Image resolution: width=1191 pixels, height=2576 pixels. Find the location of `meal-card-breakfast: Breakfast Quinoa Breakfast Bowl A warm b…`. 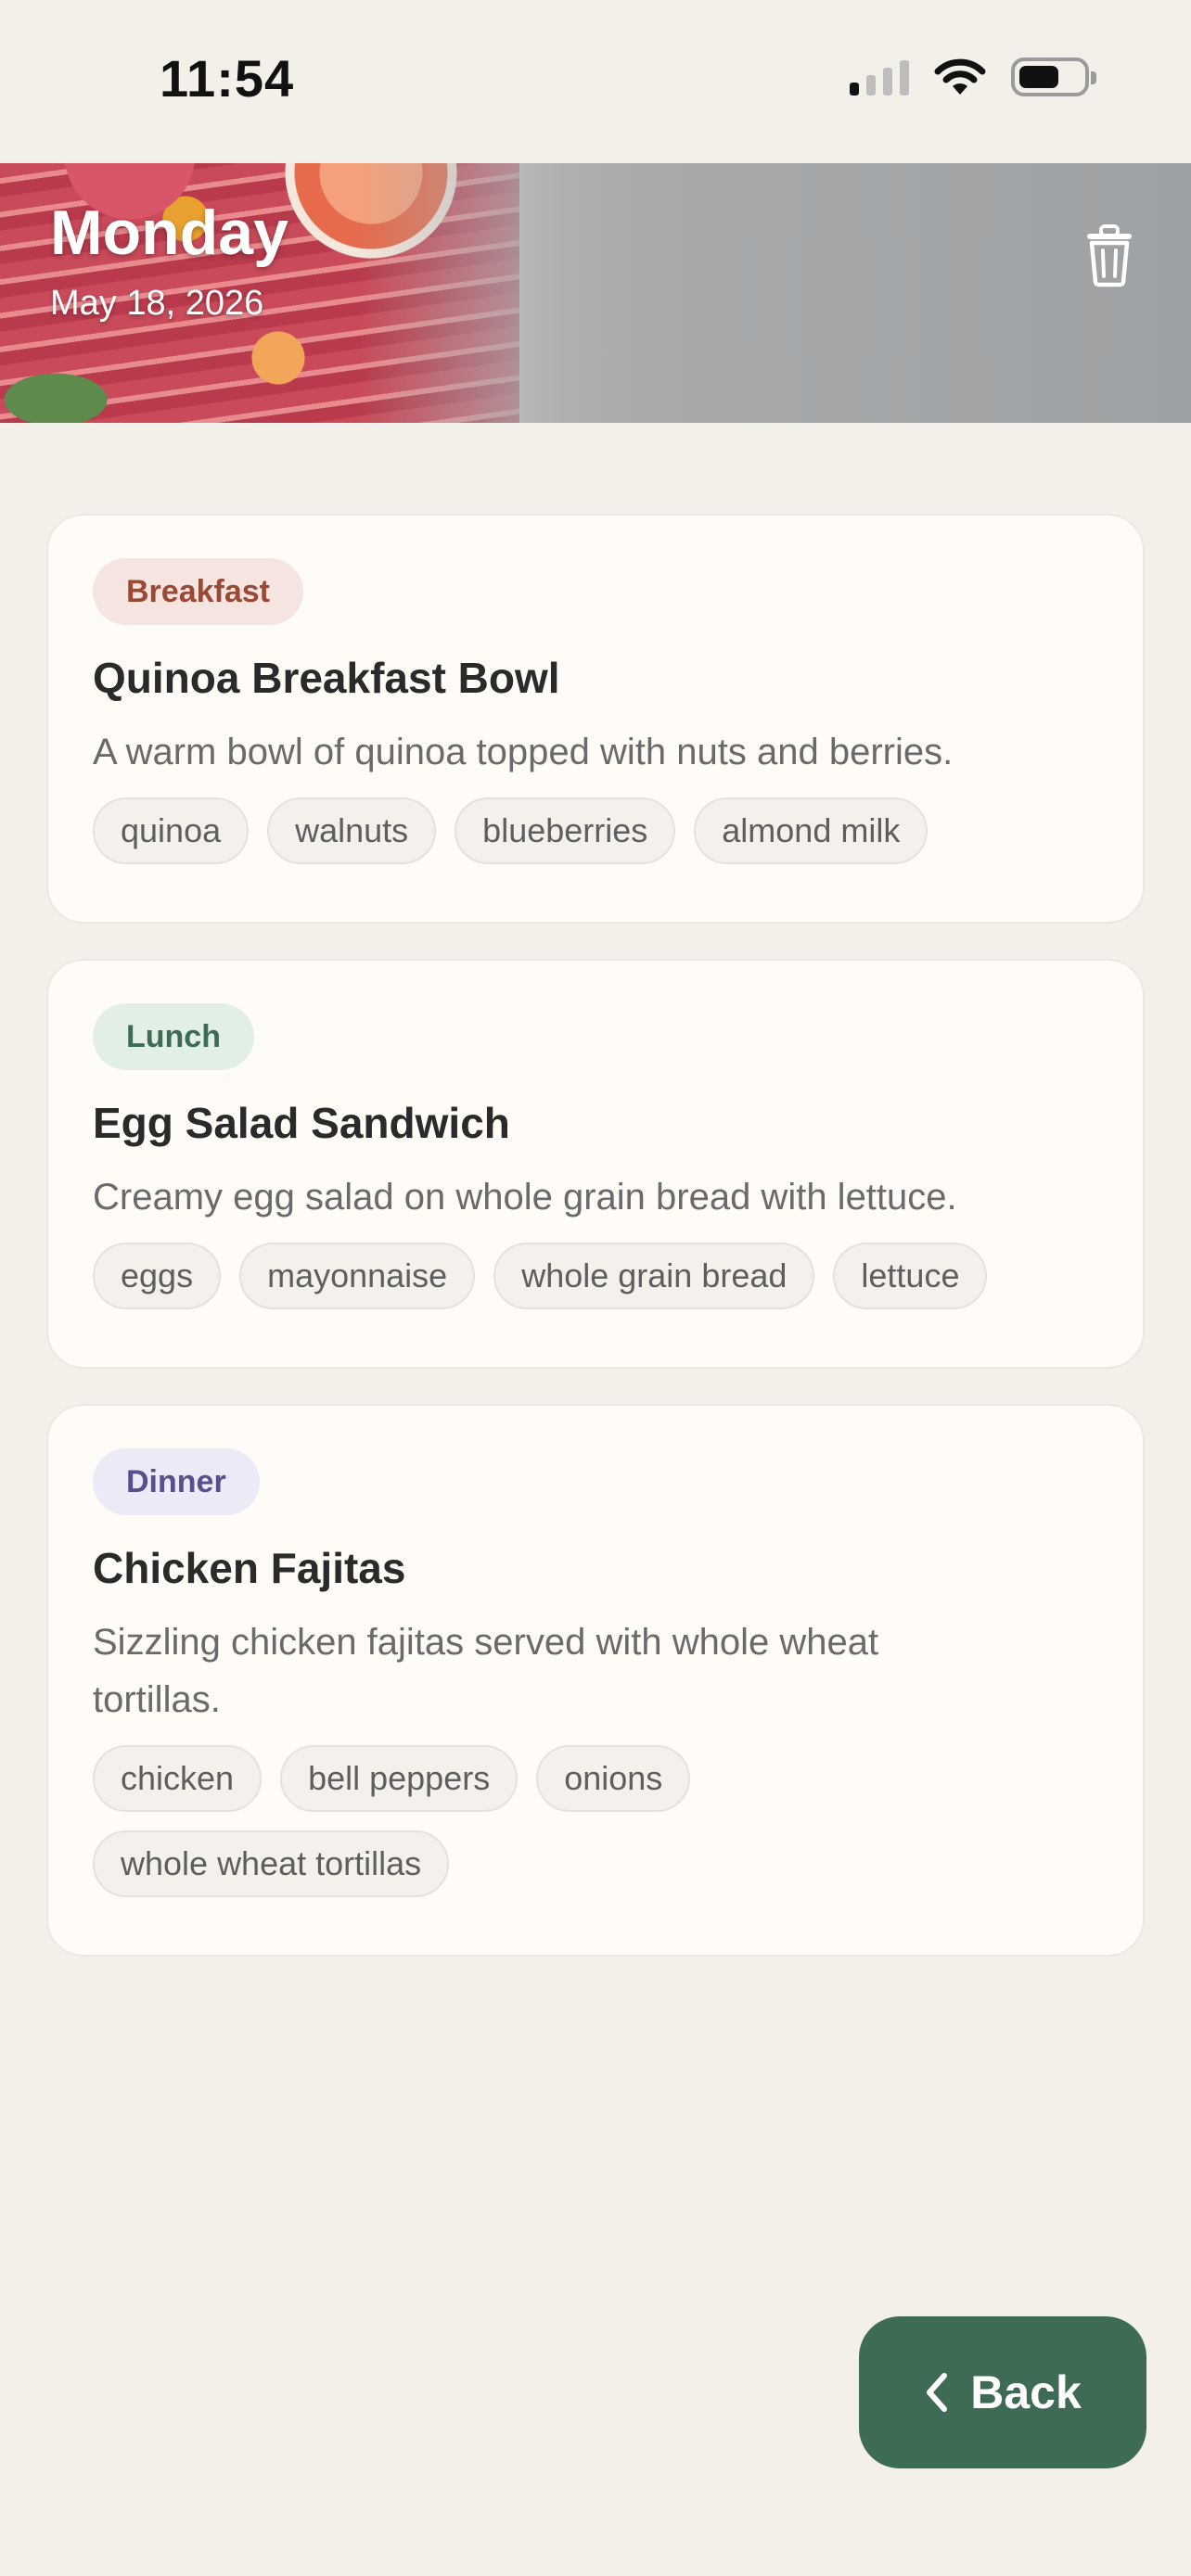

meal-card-breakfast: Breakfast Quinoa Breakfast Bowl A warm b… is located at coordinates (595, 719).